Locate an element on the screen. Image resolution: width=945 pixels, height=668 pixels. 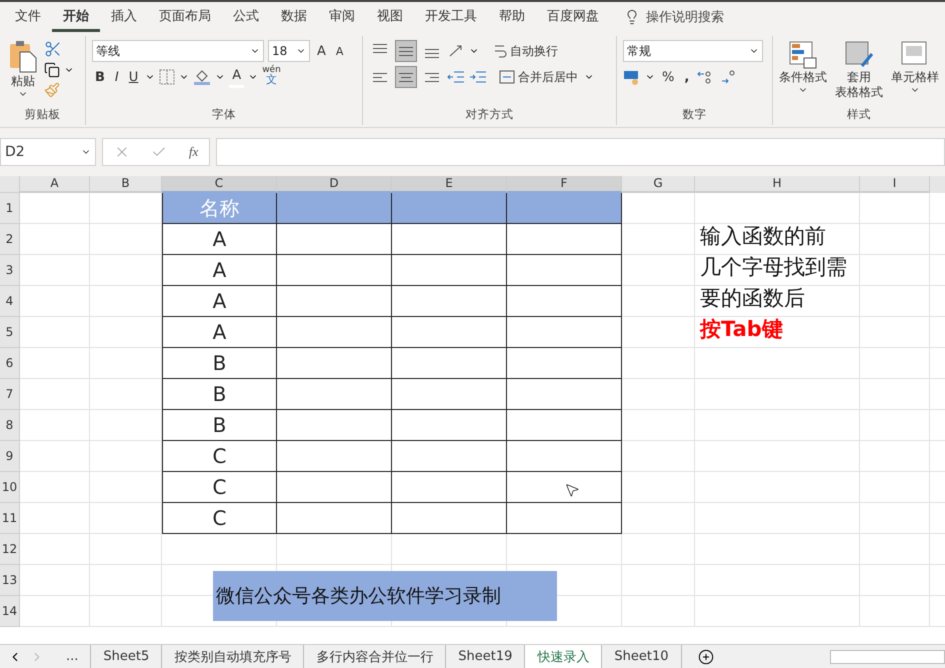
column-header: F is located at coordinates (564, 184).